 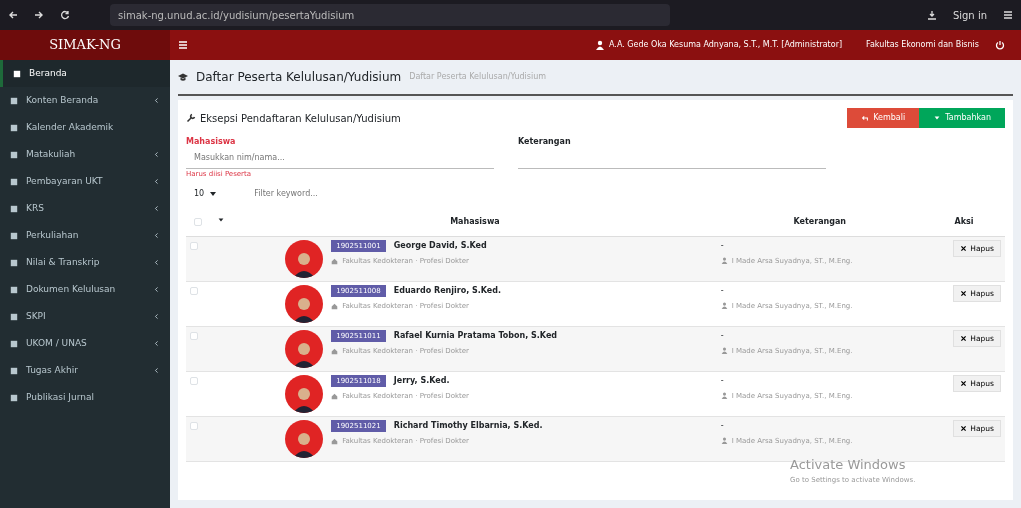 What do you see at coordinates (85, 262) in the screenshot?
I see `sidebar-item: Nilai & Transkrip` at bounding box center [85, 262].